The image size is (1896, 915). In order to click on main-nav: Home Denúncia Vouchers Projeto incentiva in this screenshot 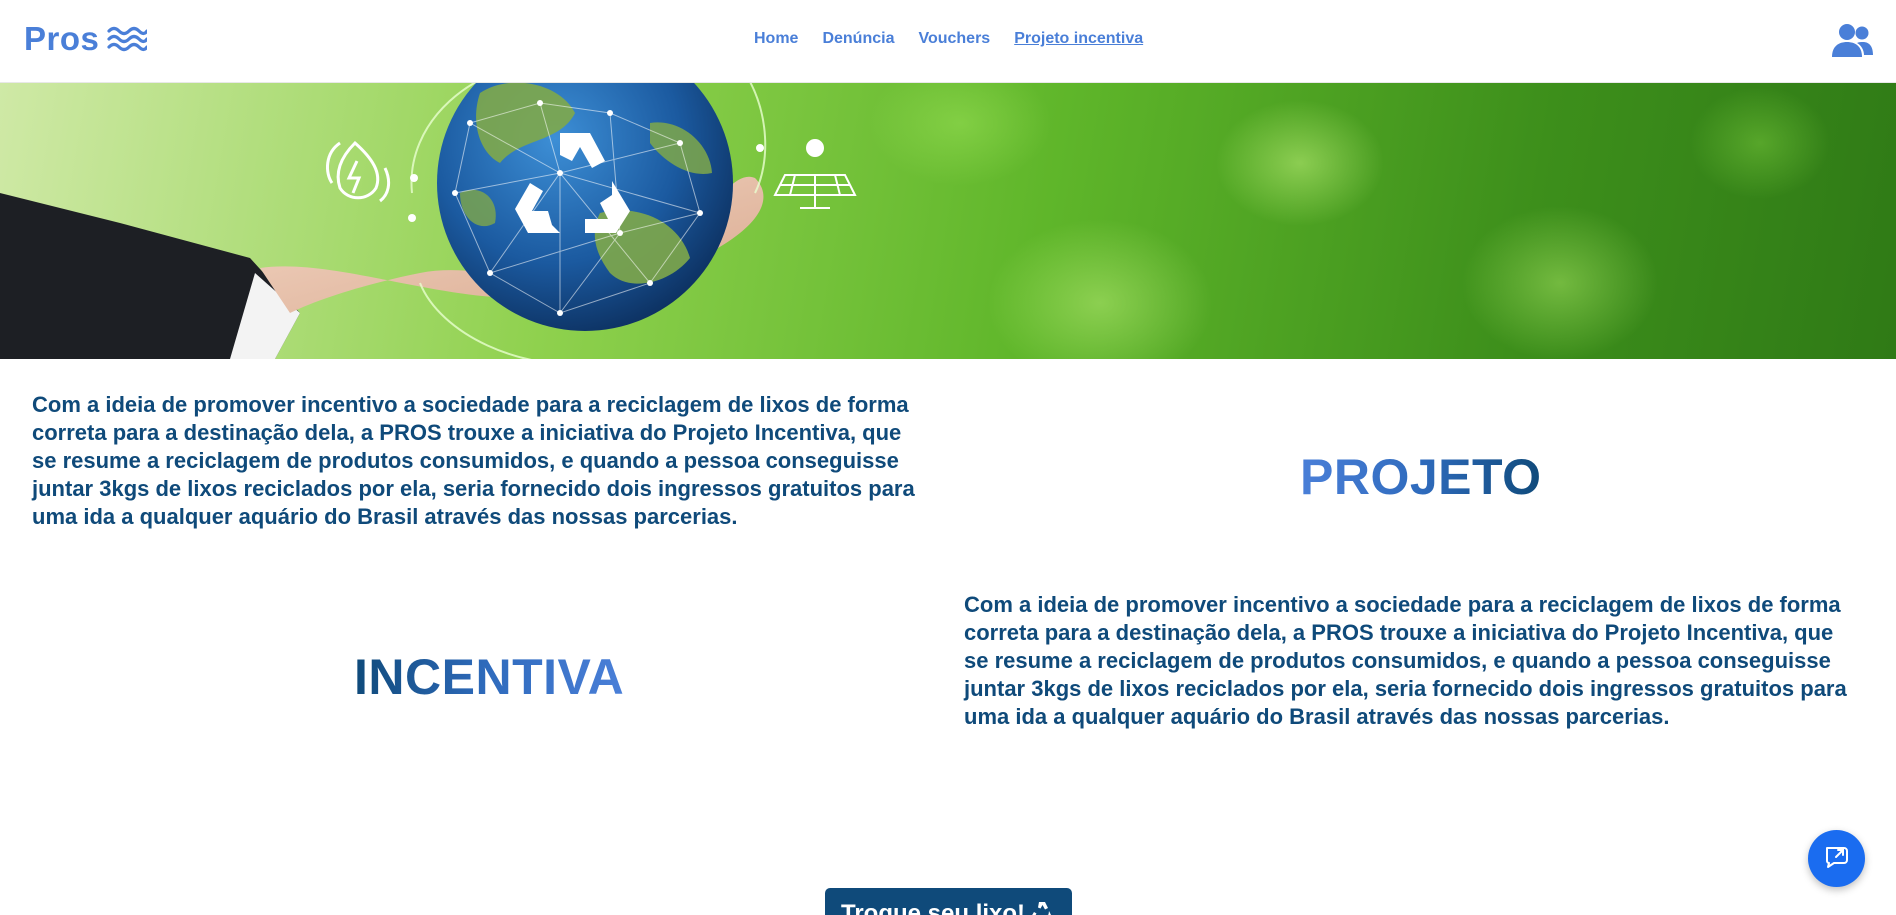, I will do `click(948, 39)`.